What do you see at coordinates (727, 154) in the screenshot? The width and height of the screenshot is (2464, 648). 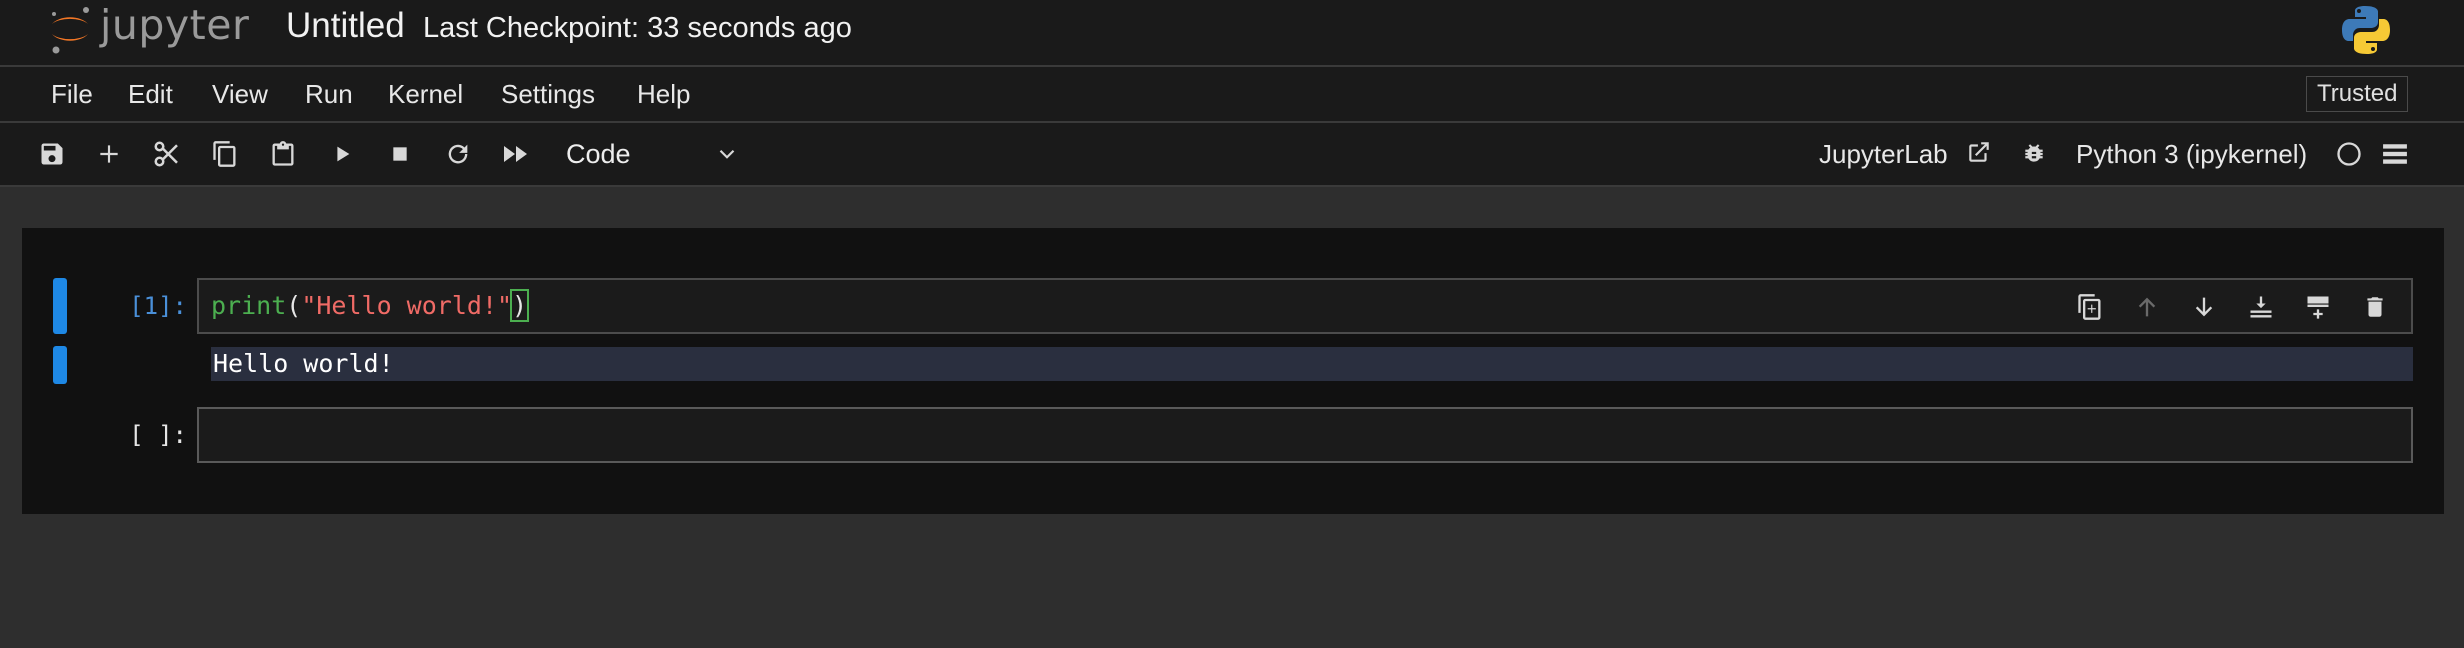 I see `chevron-down-icon` at bounding box center [727, 154].